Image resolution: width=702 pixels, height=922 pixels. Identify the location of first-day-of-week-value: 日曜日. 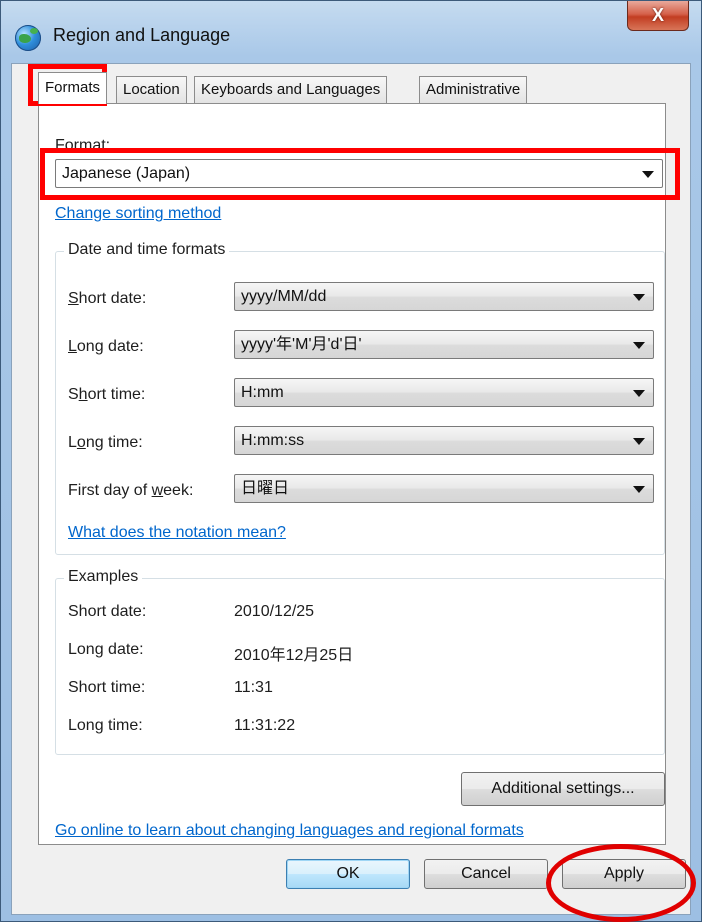
(265, 488).